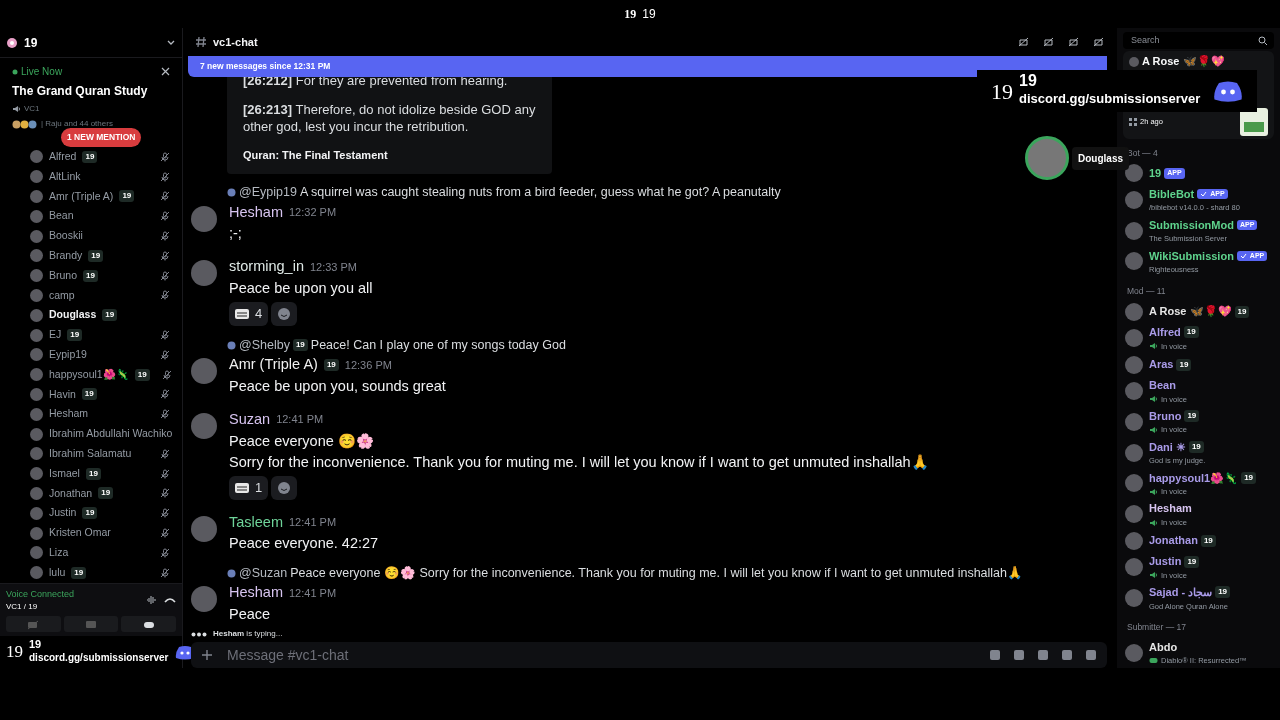  I want to click on member-name: Brandy, so click(66, 255).